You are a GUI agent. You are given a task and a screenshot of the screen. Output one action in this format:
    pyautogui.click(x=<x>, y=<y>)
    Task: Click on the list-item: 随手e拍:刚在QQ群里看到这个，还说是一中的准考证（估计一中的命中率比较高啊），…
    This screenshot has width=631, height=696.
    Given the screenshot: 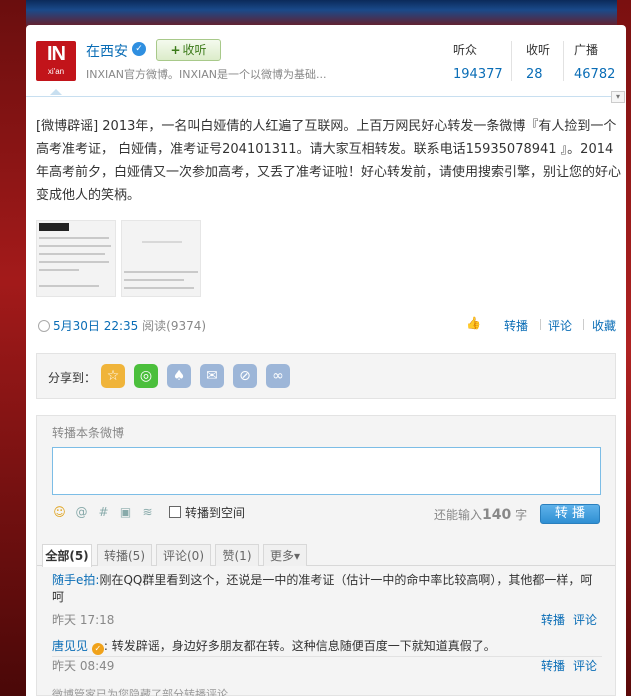 What is the action you would take?
    pyautogui.click(x=327, y=607)
    